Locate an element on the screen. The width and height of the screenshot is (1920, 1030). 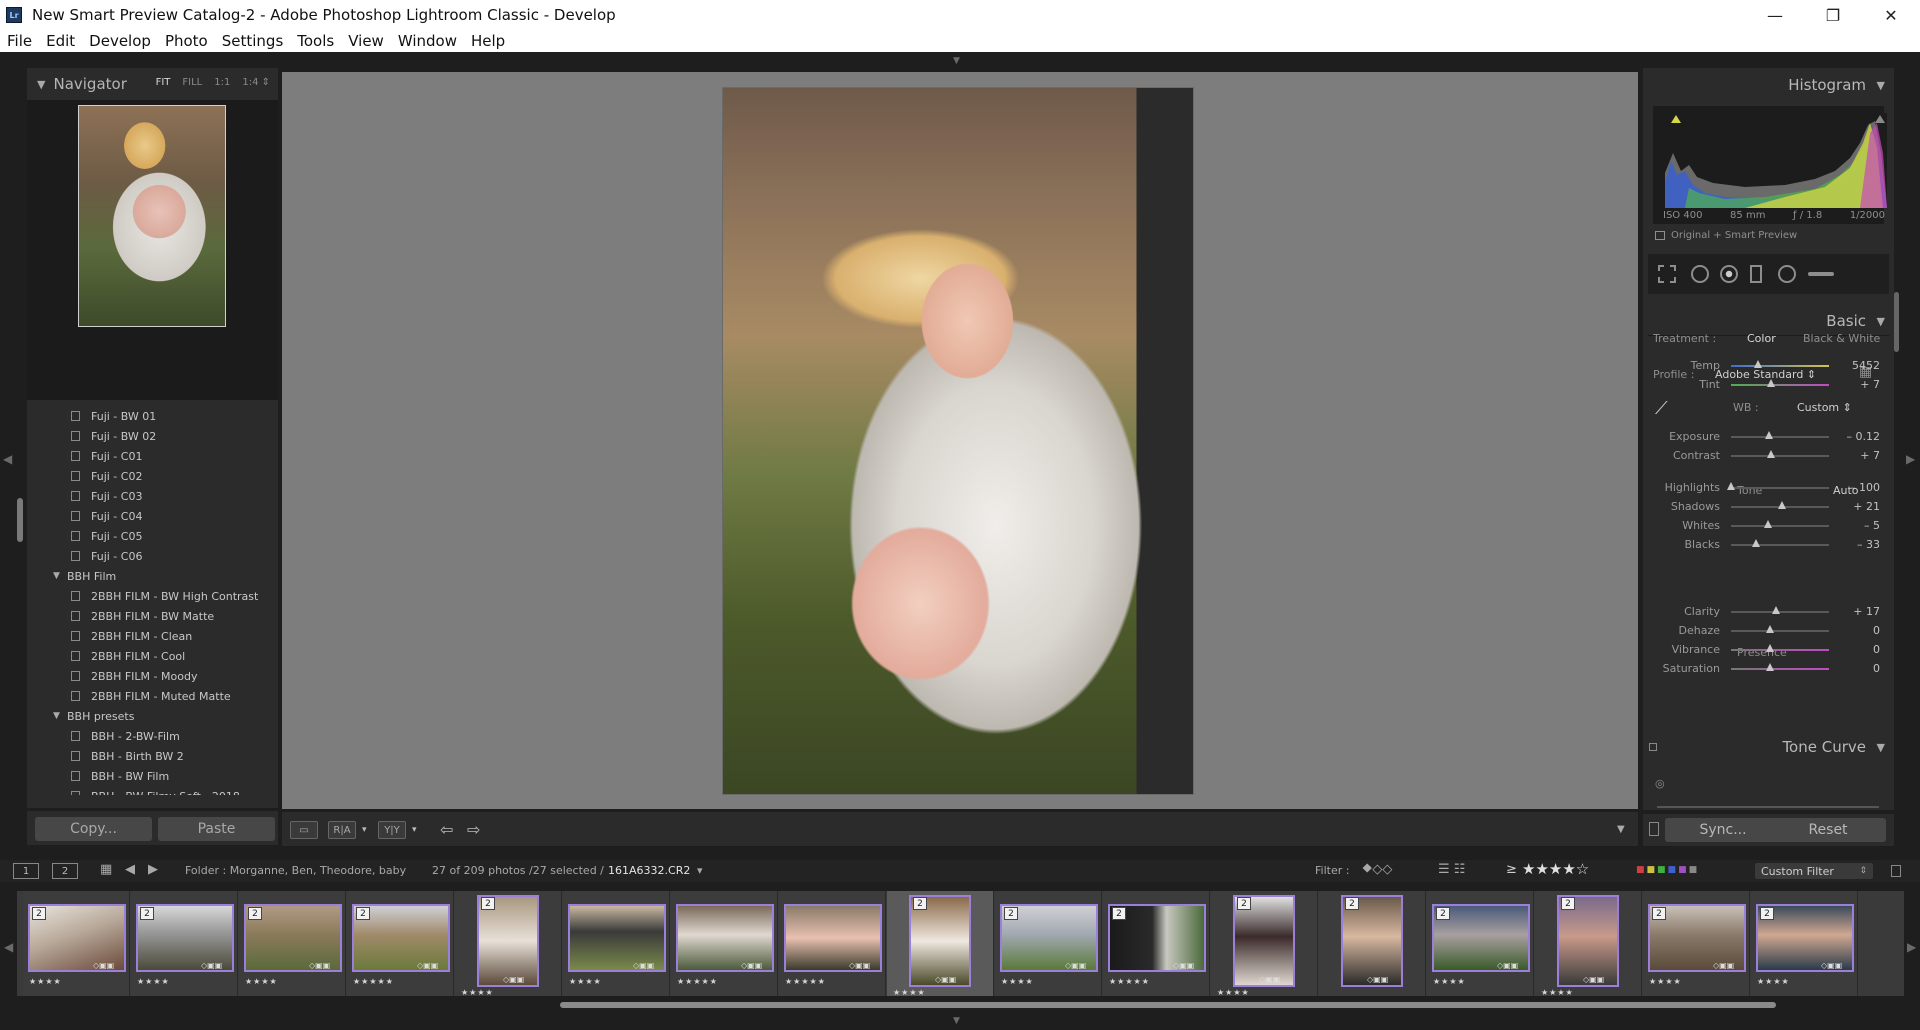
yy-view-icon: Y|Y is located at coordinates (392, 830).